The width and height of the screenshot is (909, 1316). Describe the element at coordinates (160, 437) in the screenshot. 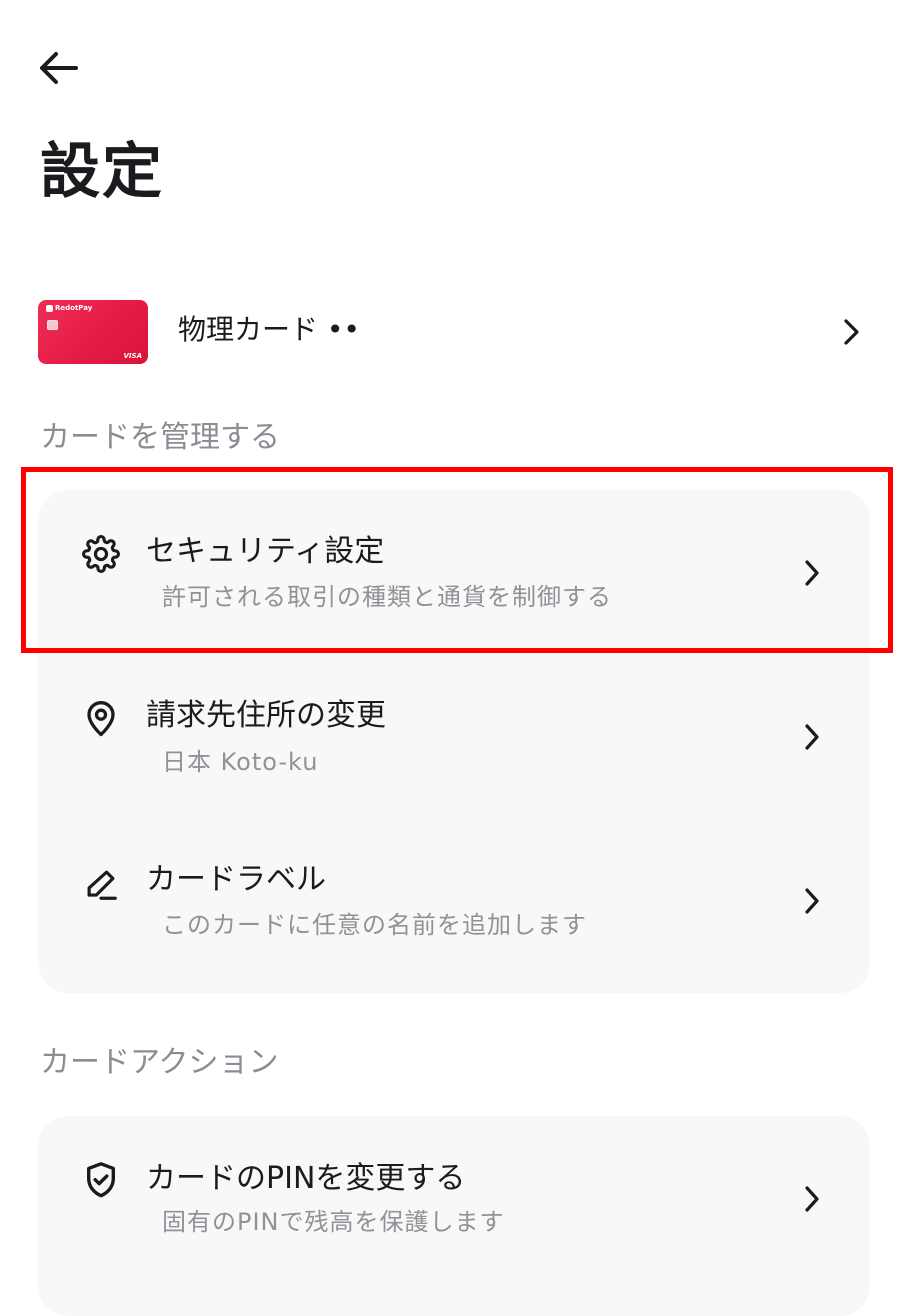

I see `section-label-manage-card: カードを管理する` at that location.